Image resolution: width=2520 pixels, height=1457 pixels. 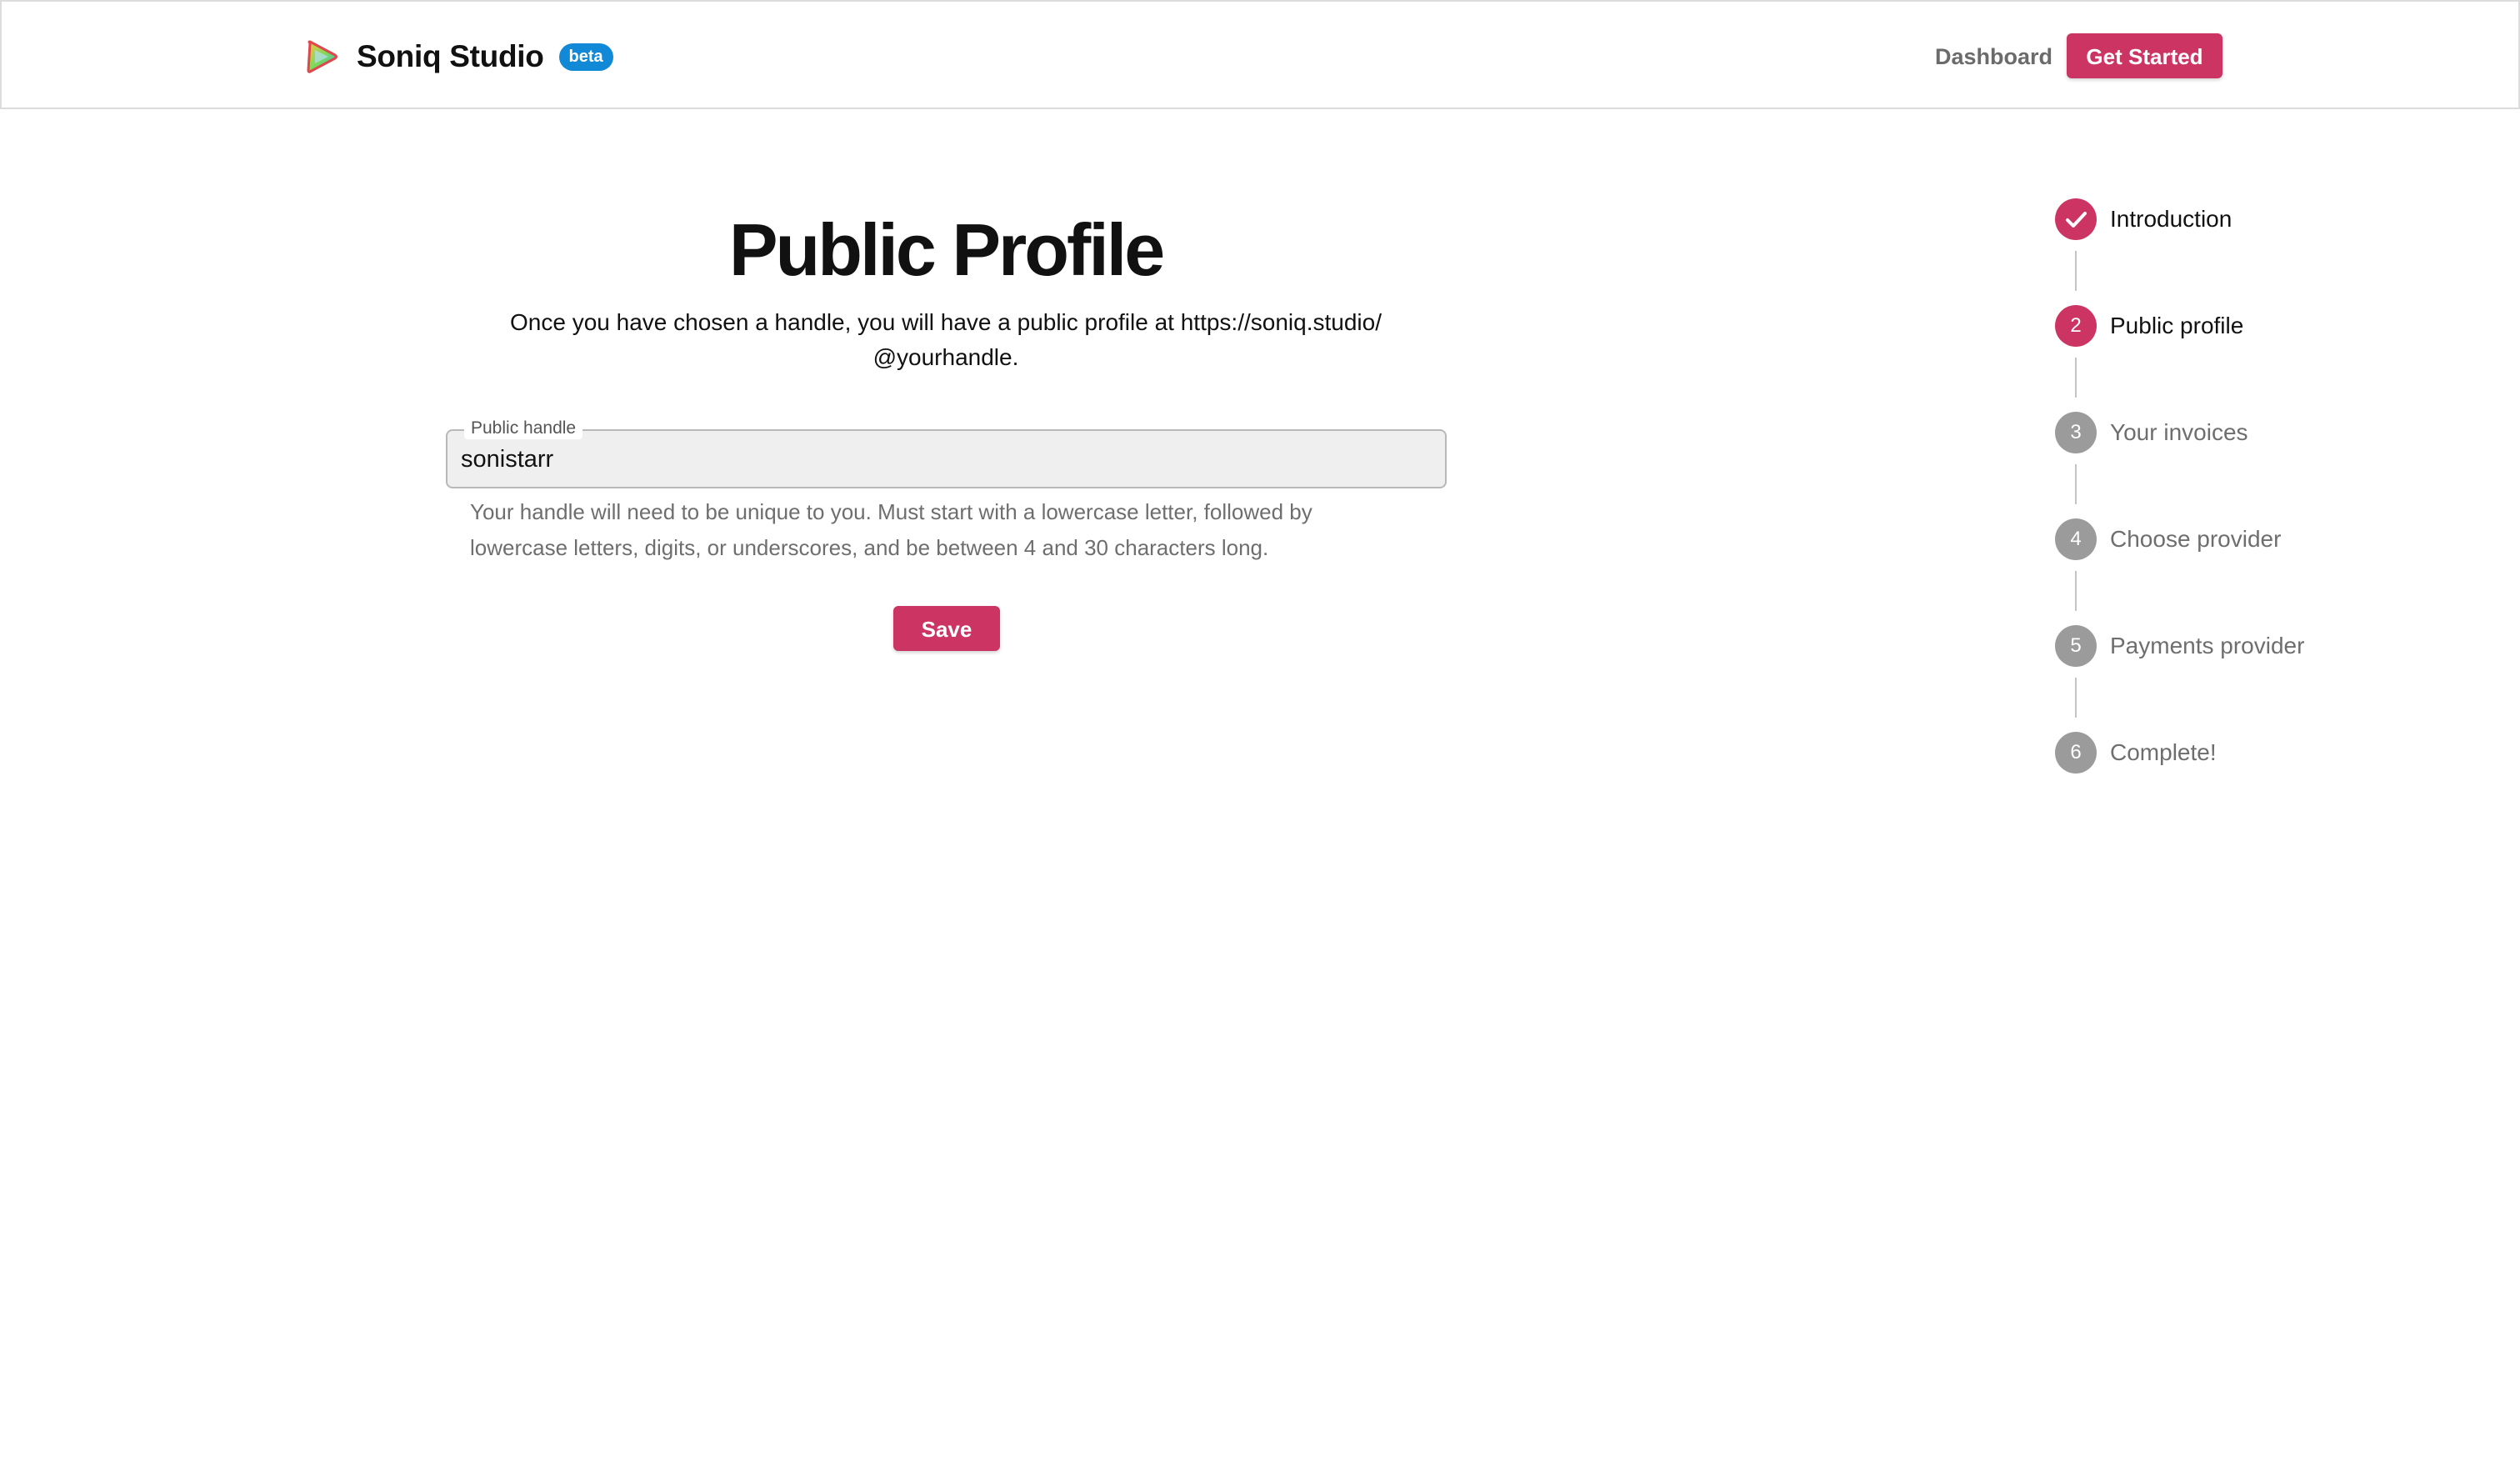 What do you see at coordinates (2076, 219) in the screenshot?
I see `check-icon` at bounding box center [2076, 219].